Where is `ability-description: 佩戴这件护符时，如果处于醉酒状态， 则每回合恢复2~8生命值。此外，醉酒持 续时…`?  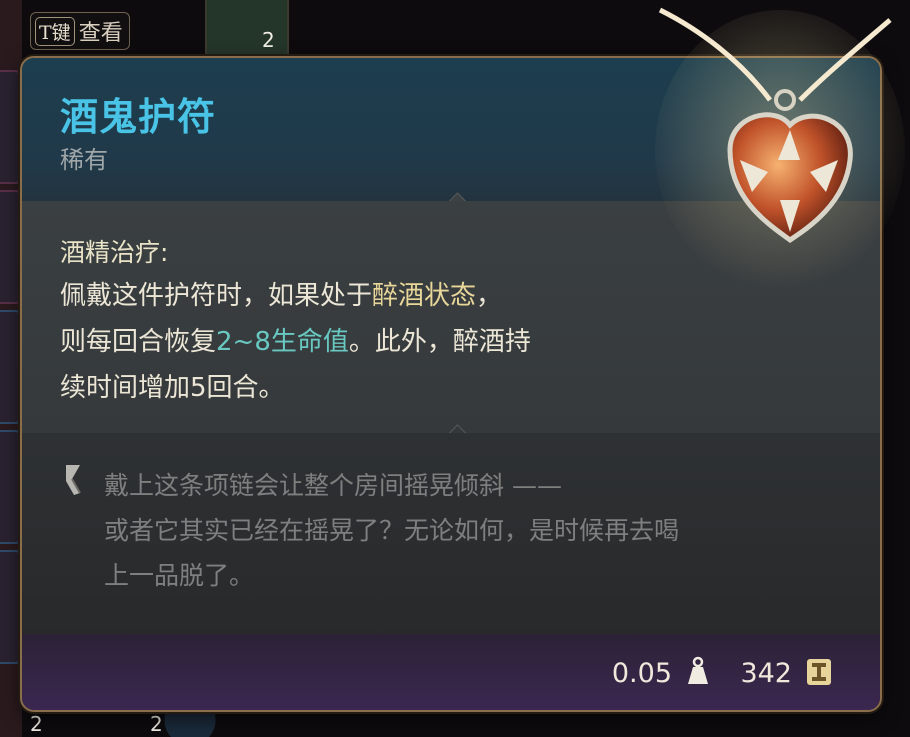 ability-description: 佩戴这件护符时，如果处于醉酒状态， 则每回合恢复2~8生命值。此外，醉酒持 续时… is located at coordinates (360, 342).